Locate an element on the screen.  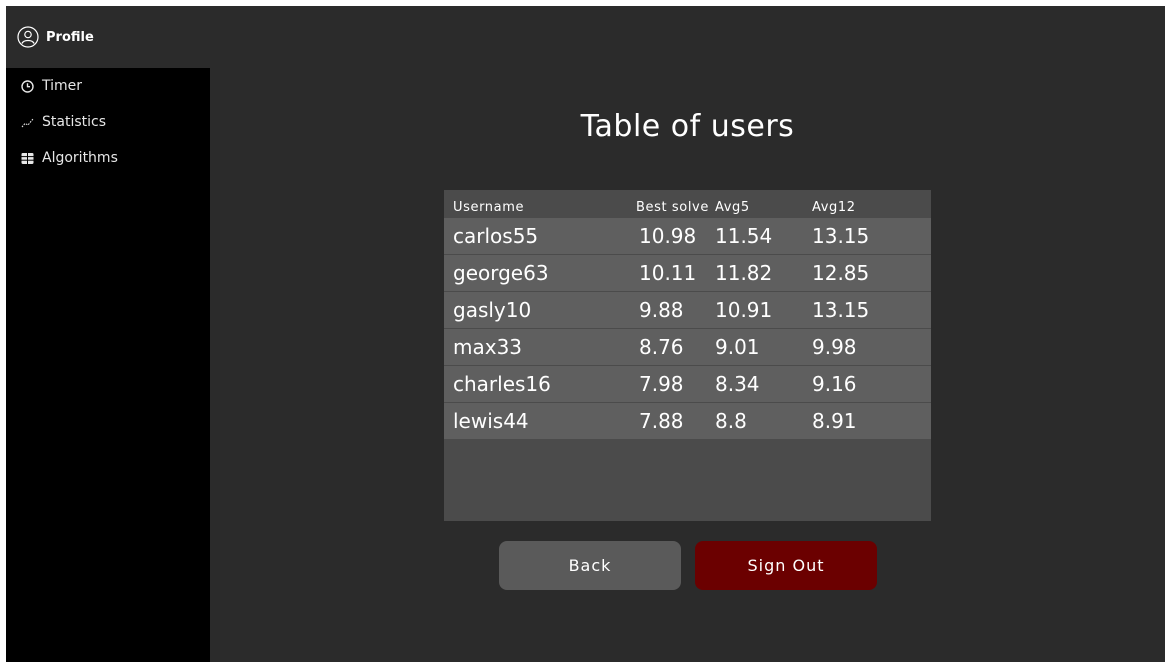
sidebar-item-label: Statistics is located at coordinates (74, 122).